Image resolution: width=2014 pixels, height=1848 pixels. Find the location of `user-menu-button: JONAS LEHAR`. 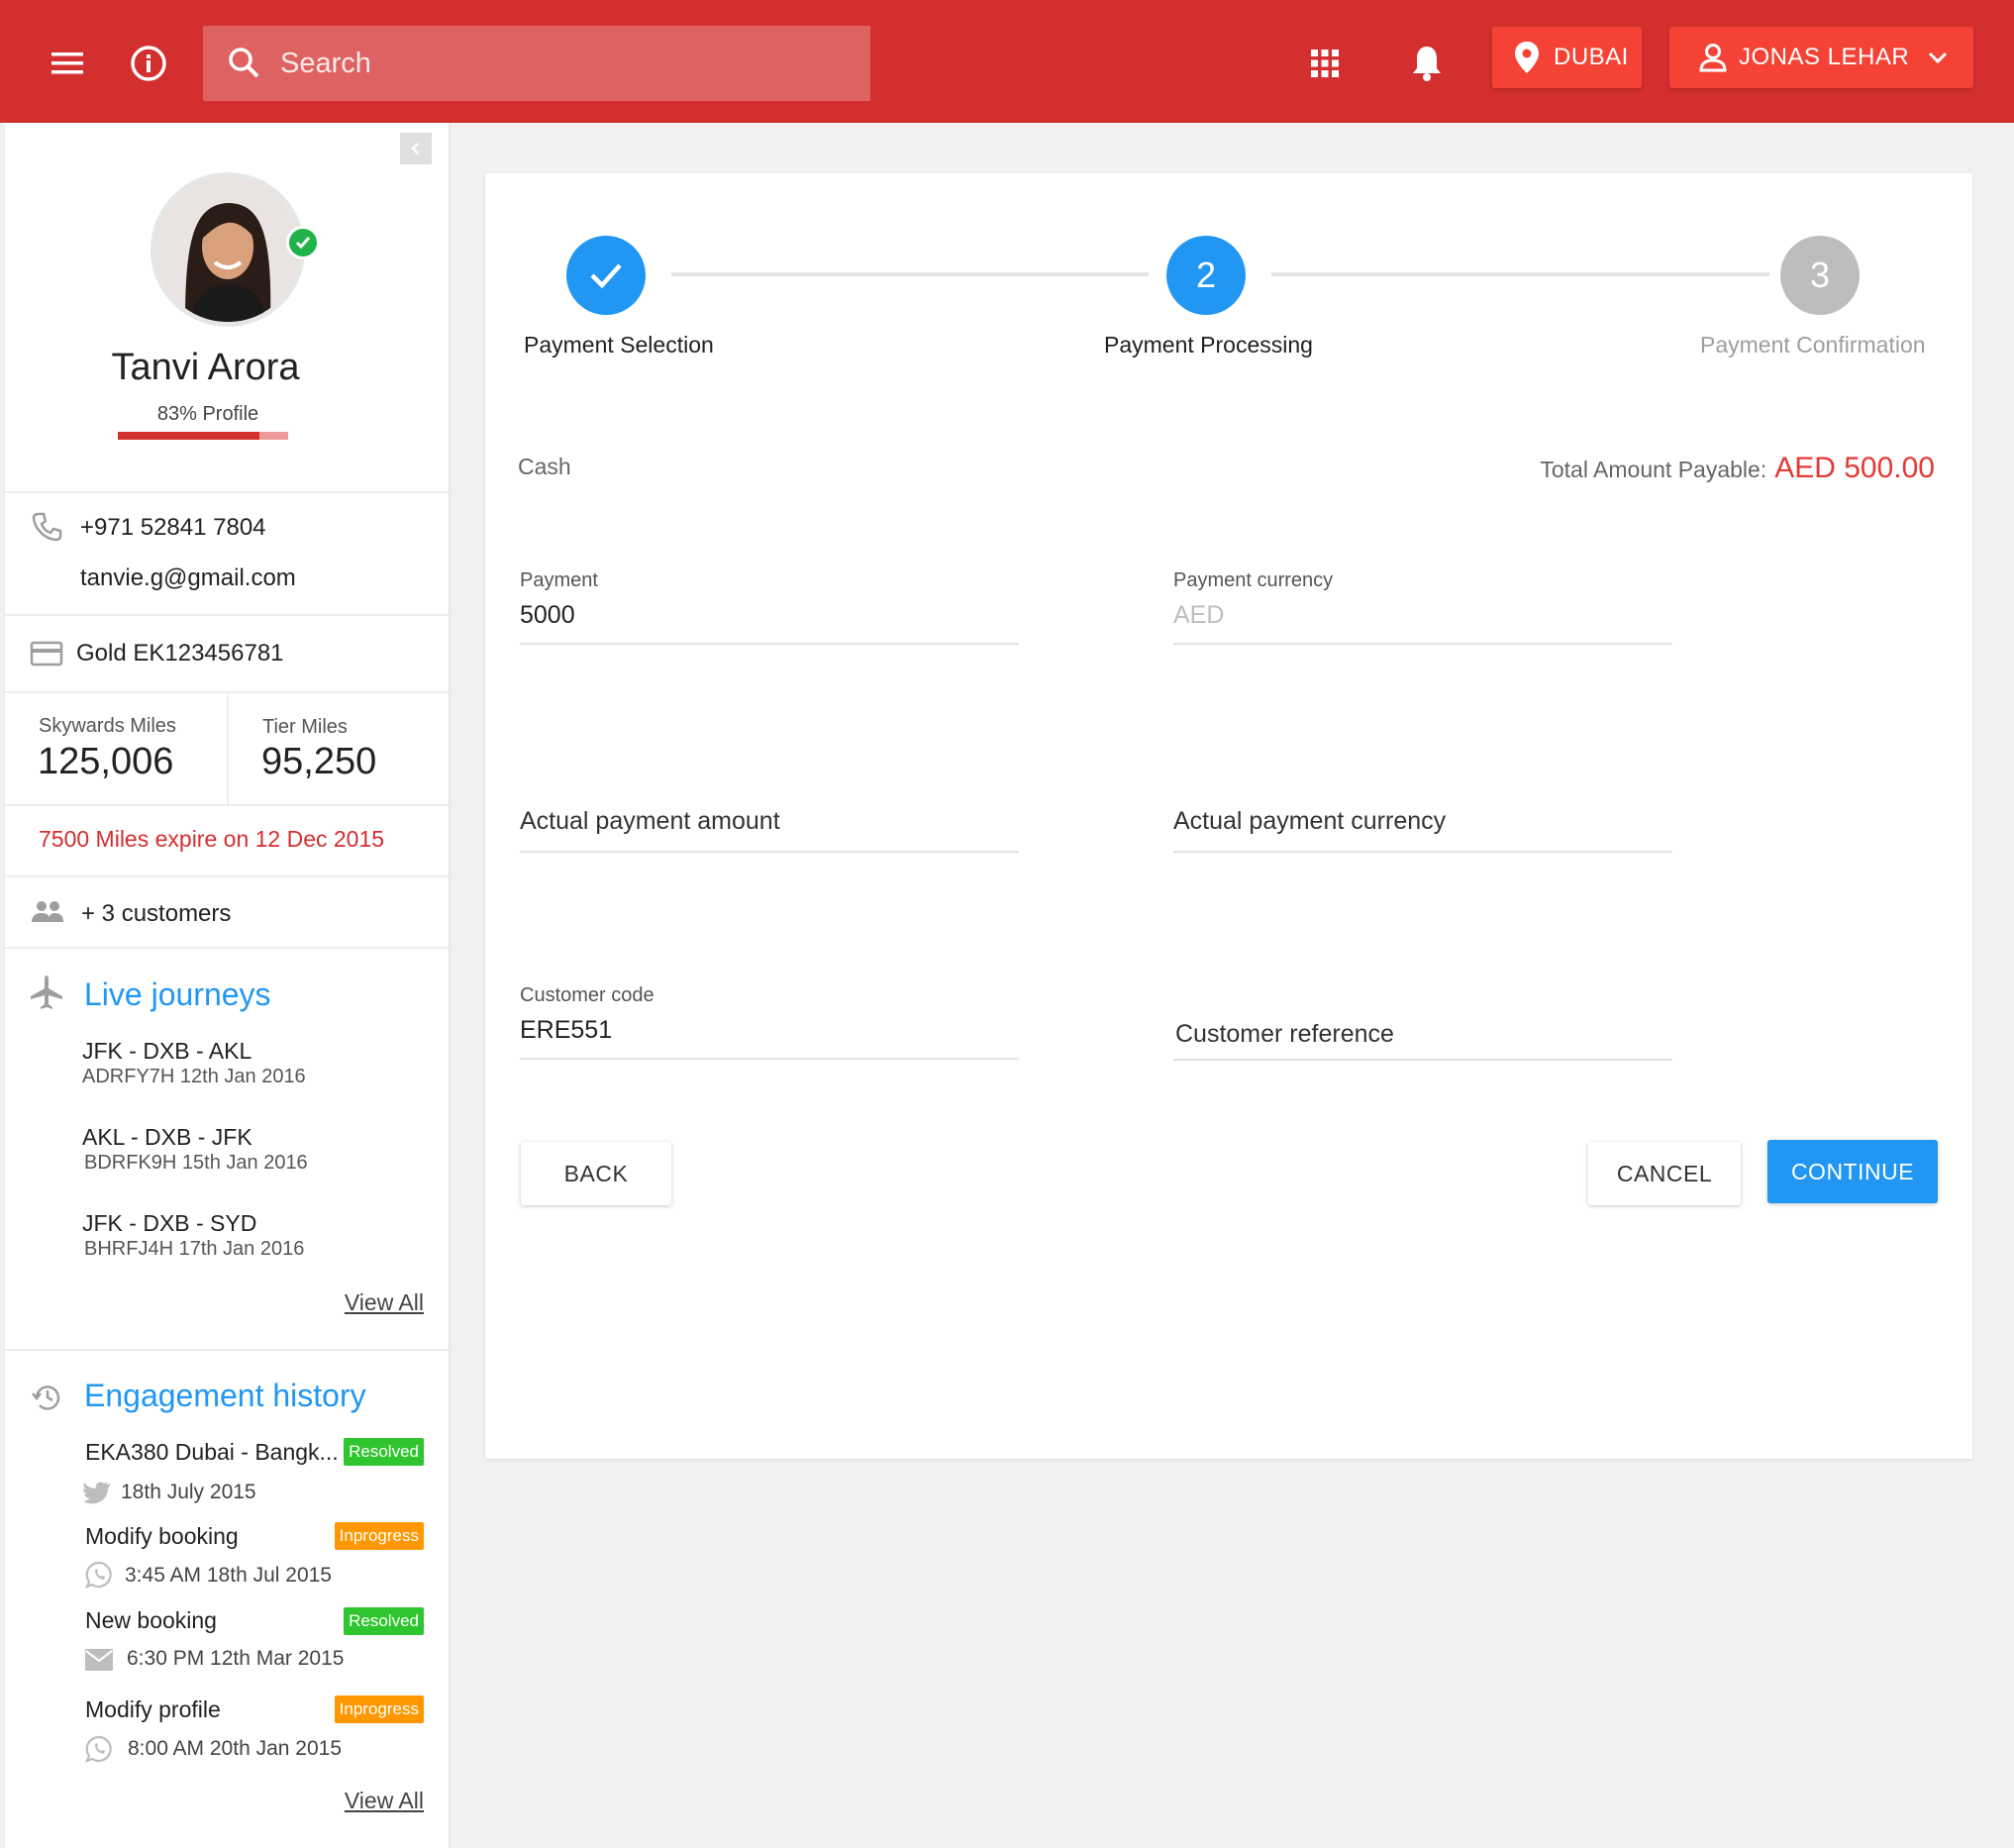

user-menu-button: JONAS LEHAR is located at coordinates (1821, 58).